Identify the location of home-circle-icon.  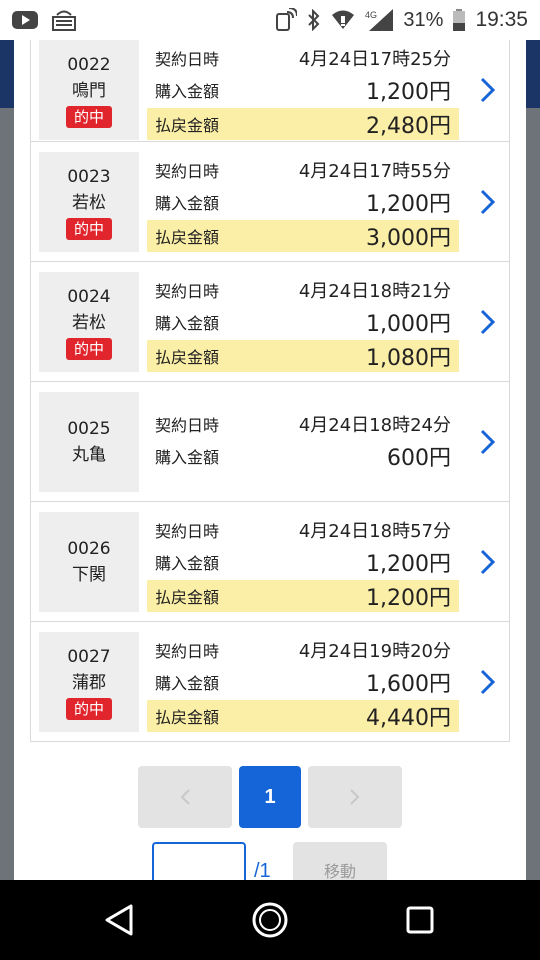
(270, 920).